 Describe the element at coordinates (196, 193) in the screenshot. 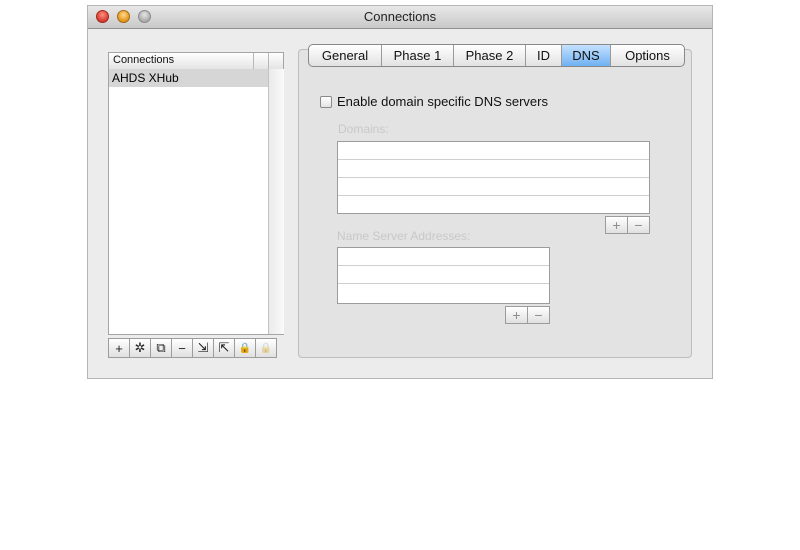

I see `connections-list: Connections AHDS XHub` at that location.